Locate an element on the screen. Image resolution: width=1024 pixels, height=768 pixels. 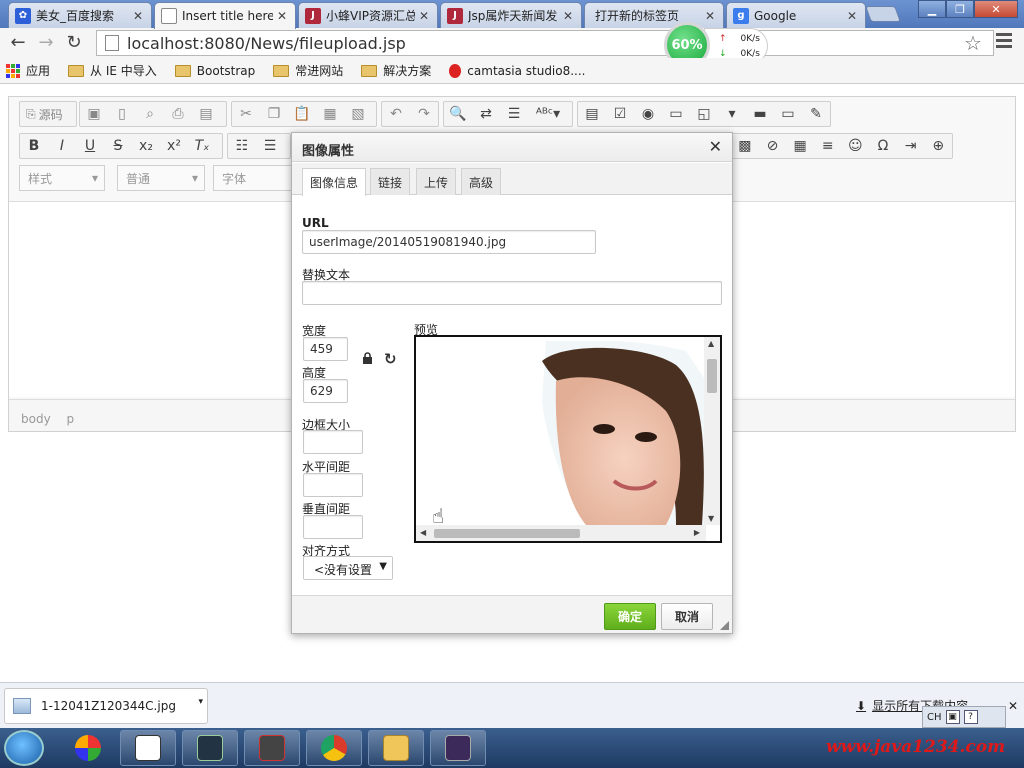
underline-icon: U is located at coordinates (90, 146).